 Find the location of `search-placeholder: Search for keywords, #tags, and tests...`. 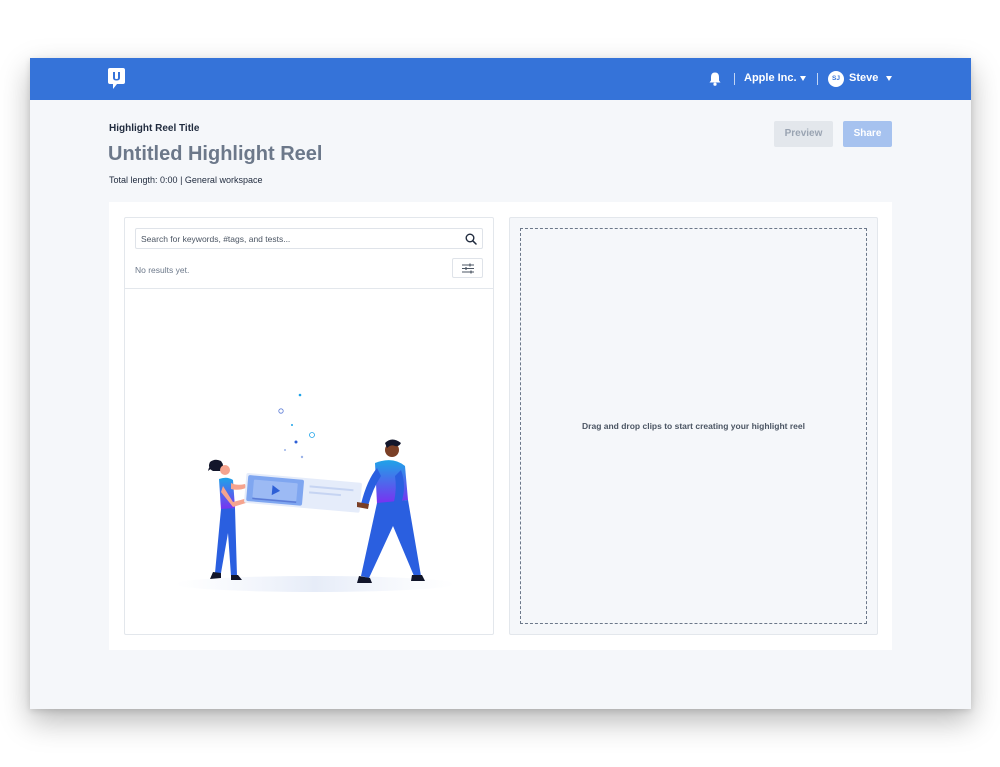

search-placeholder: Search for keywords, #tags, and tests... is located at coordinates (216, 239).